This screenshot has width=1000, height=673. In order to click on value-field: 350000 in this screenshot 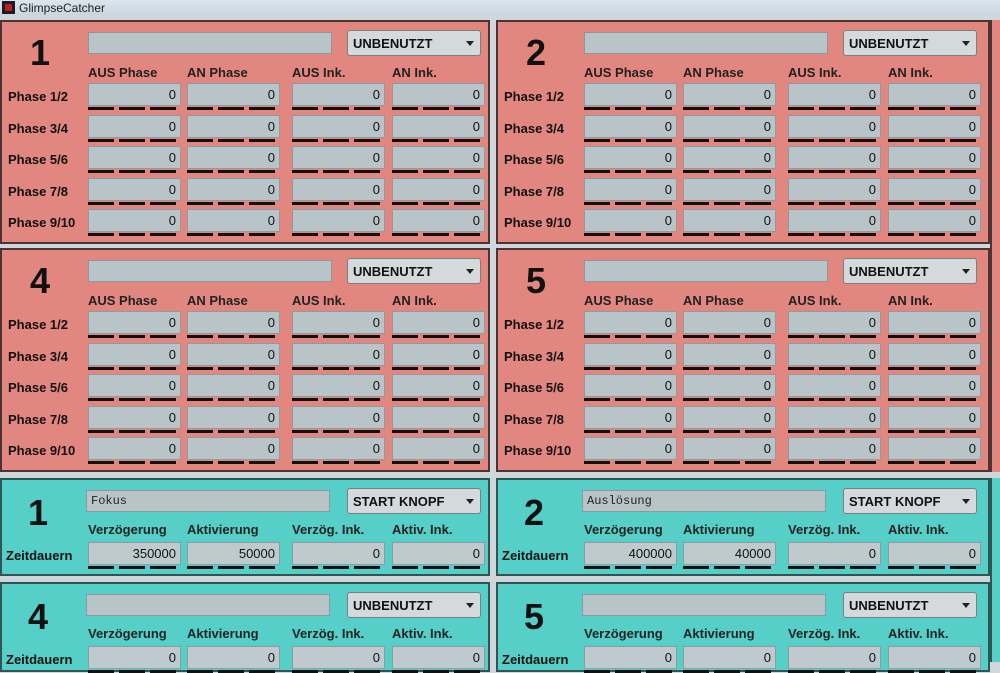, I will do `click(134, 553)`.